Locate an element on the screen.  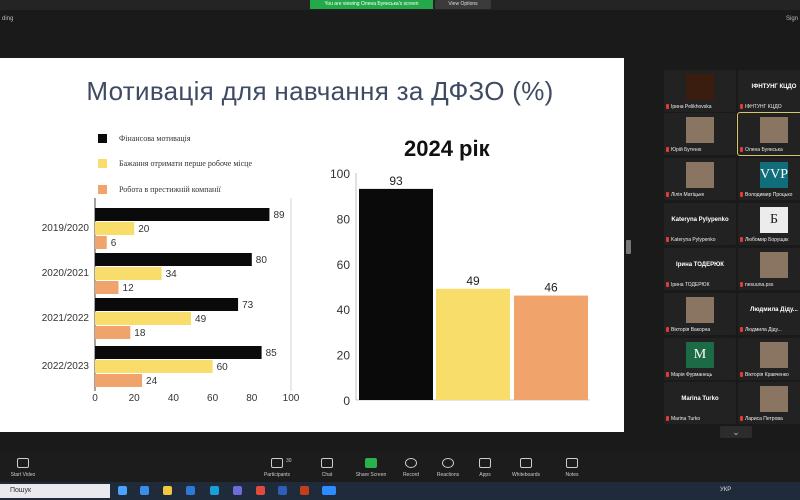
y-tick-label: 60 is located at coordinates (344, 265).